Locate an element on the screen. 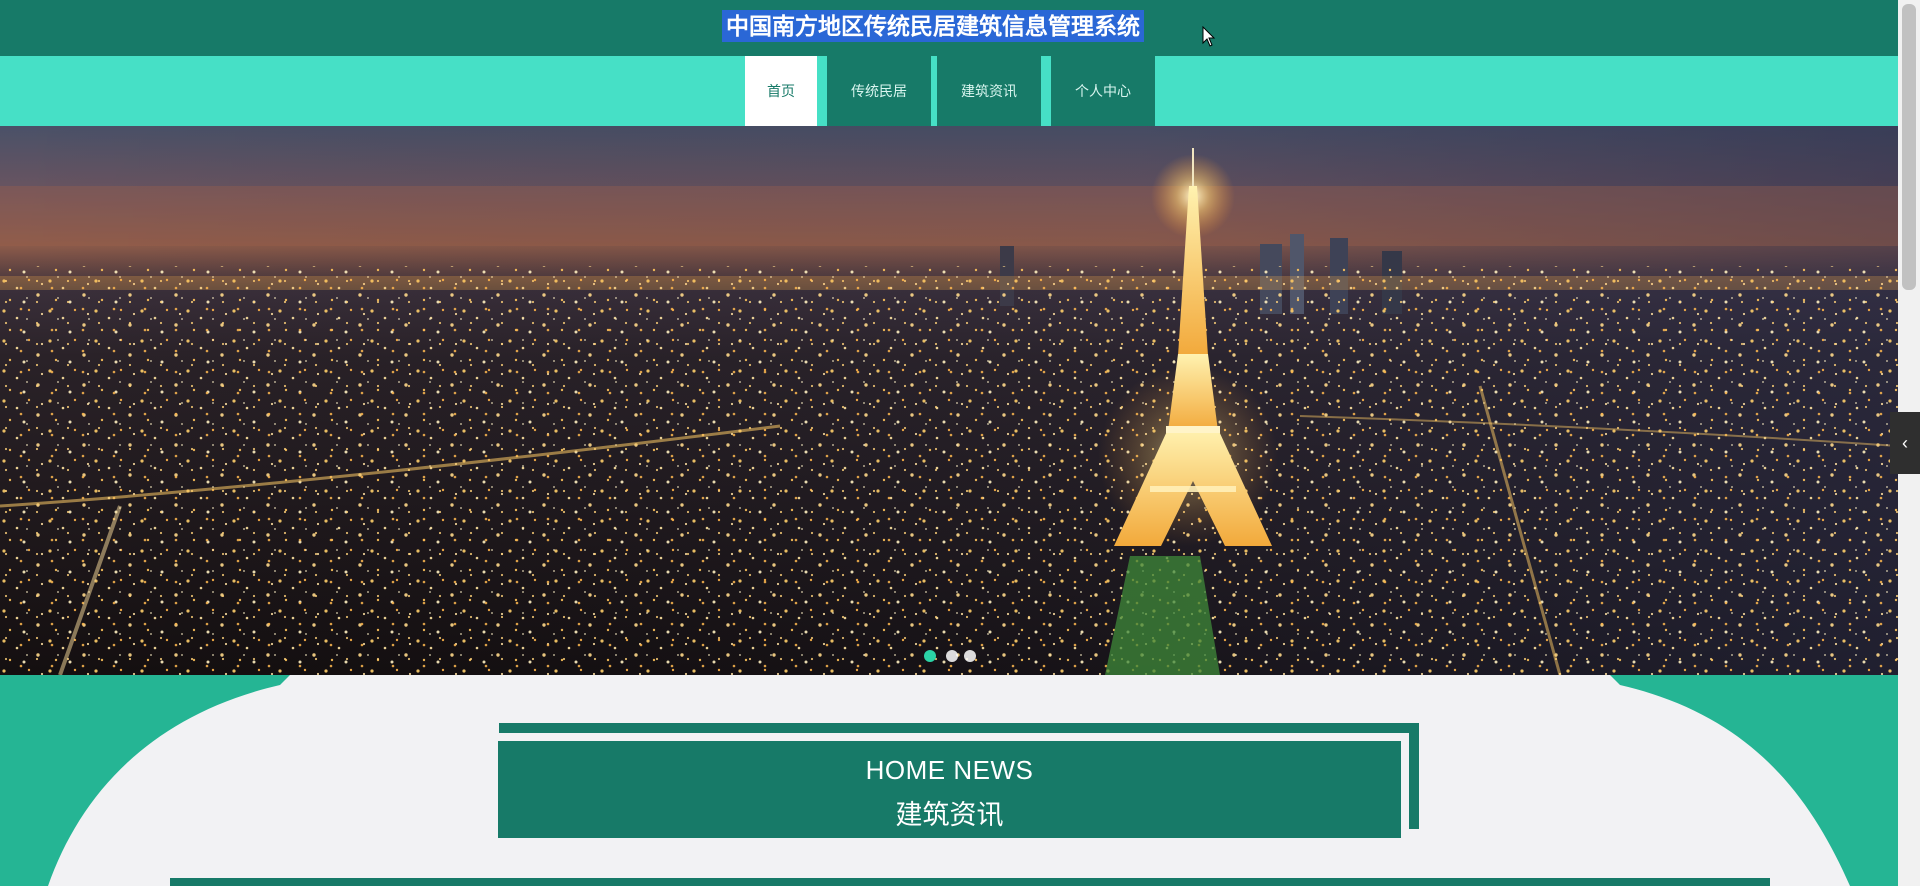  main-nav: 首页 传统民居 建筑资讯 个人中心 is located at coordinates (949, 91).